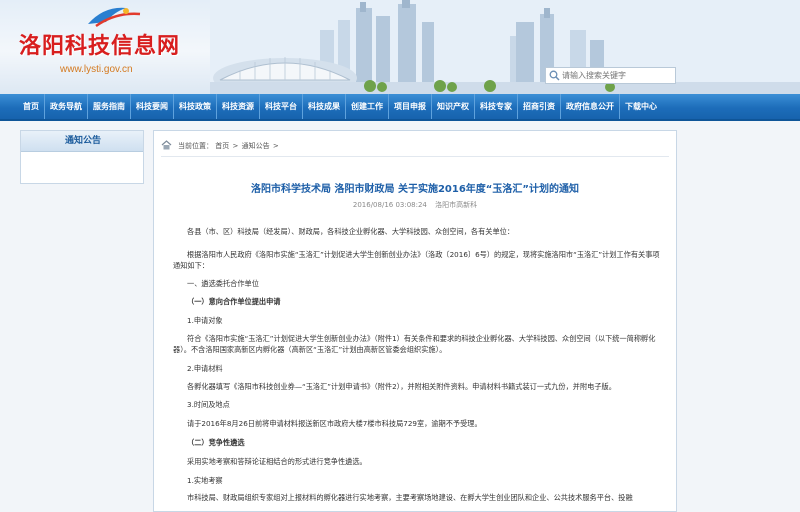 The width and height of the screenshot is (800, 512). Describe the element at coordinates (152, 106) in the screenshot. I see `nav-item: 科技要闻` at that location.